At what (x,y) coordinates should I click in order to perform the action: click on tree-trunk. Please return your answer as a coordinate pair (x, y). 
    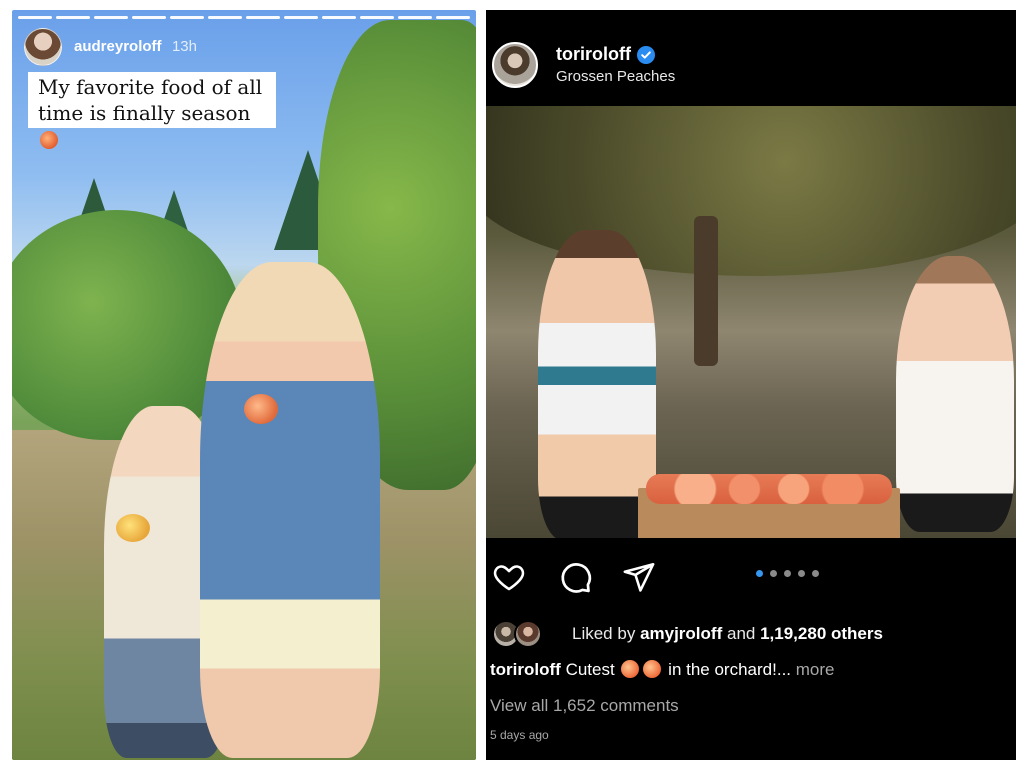
    Looking at the image, I should click on (706, 291).